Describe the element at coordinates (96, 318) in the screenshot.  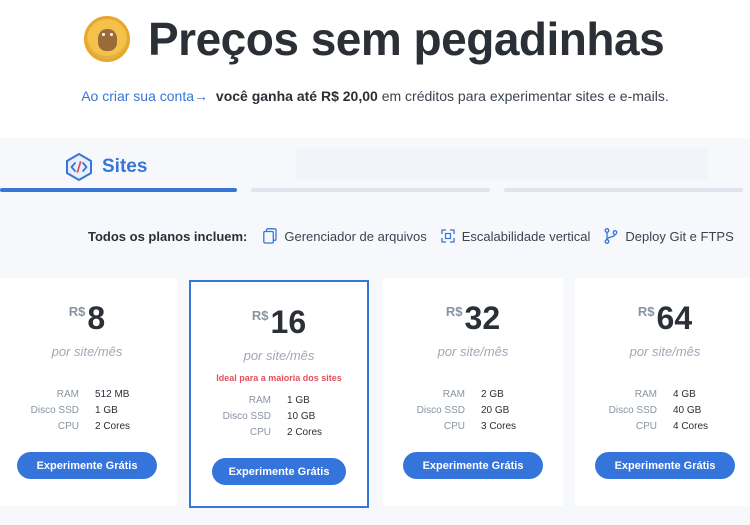
I see `price-amount: 8` at that location.